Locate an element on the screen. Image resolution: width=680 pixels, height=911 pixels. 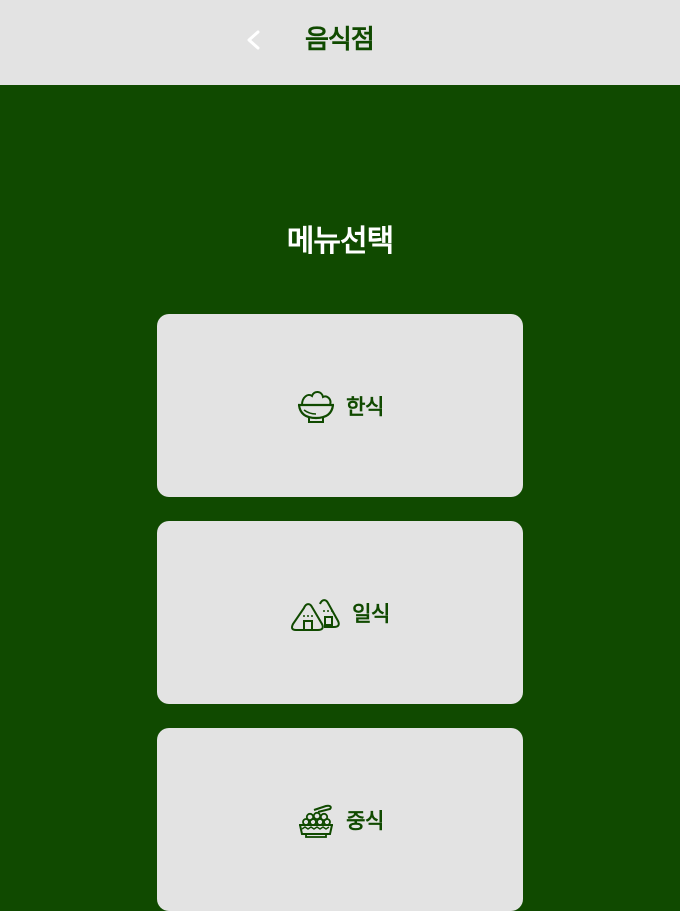
onigiri-icon is located at coordinates (315, 614).